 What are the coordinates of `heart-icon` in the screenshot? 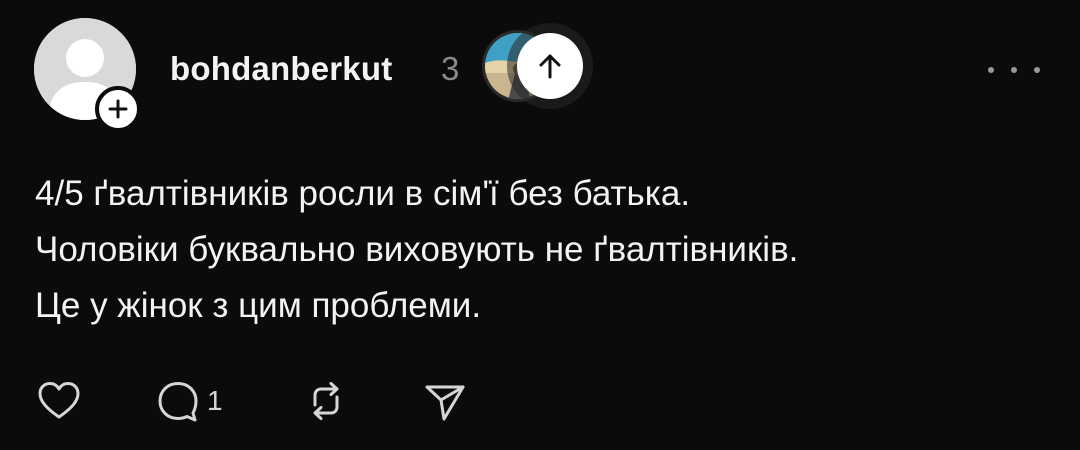 It's located at (59, 400).